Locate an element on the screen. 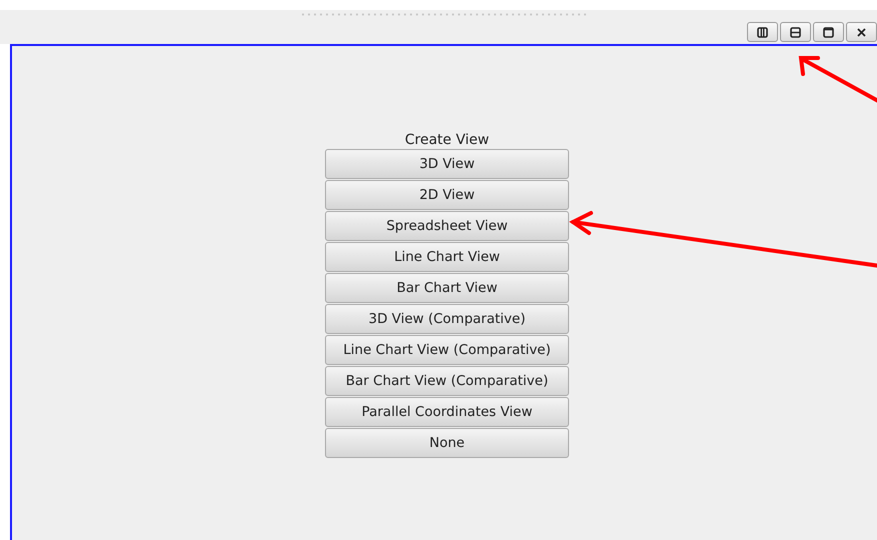  view-button: Line Chart View is located at coordinates (447, 257).